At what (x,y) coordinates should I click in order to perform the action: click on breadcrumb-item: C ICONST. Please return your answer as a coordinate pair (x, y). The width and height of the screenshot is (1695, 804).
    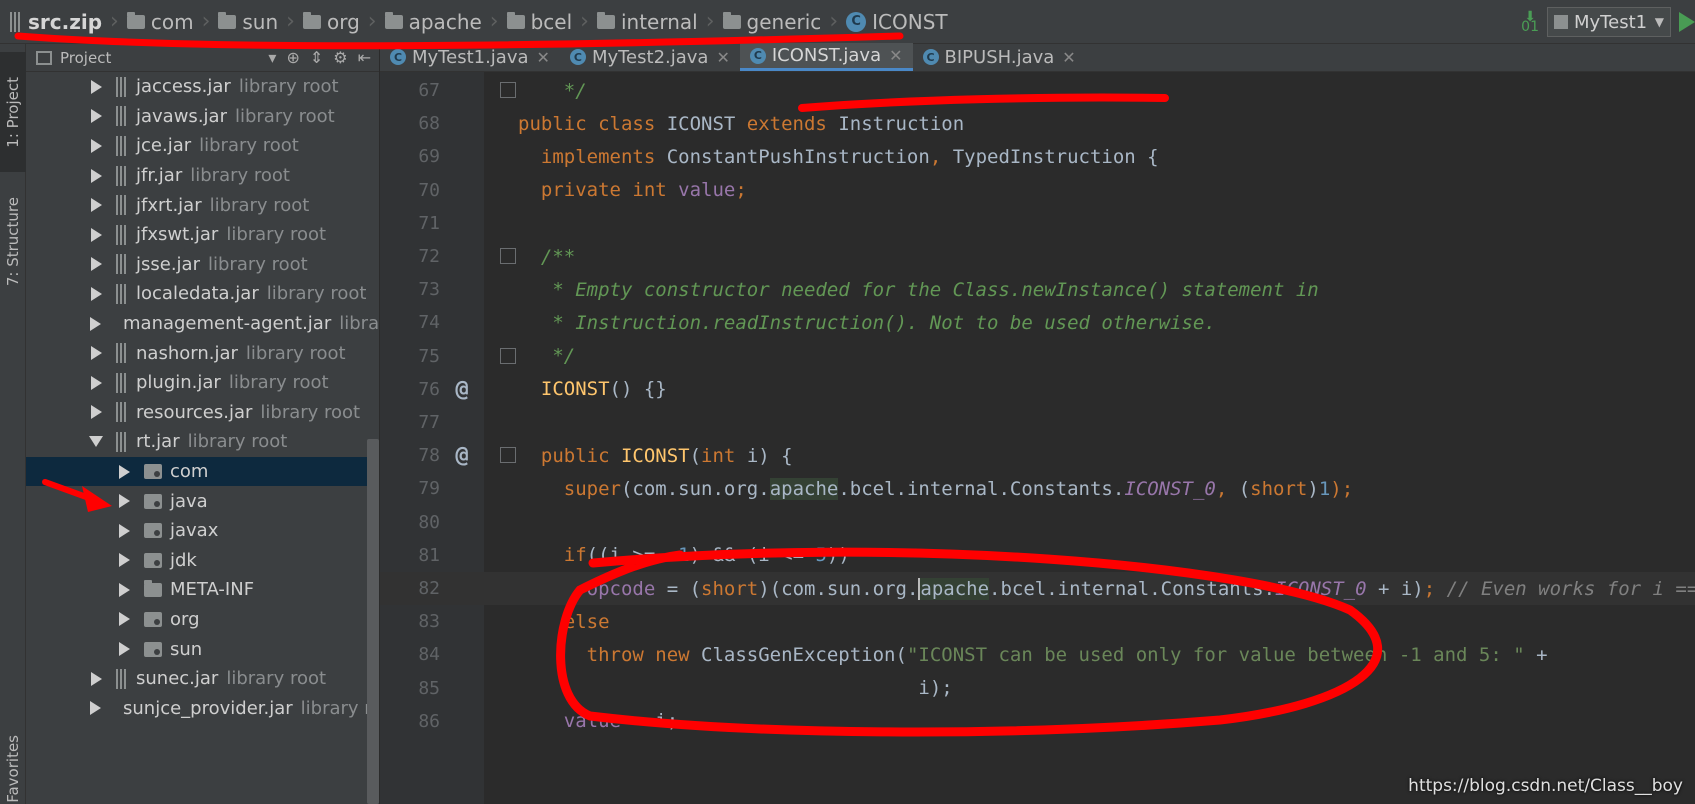
    Looking at the image, I should click on (897, 21).